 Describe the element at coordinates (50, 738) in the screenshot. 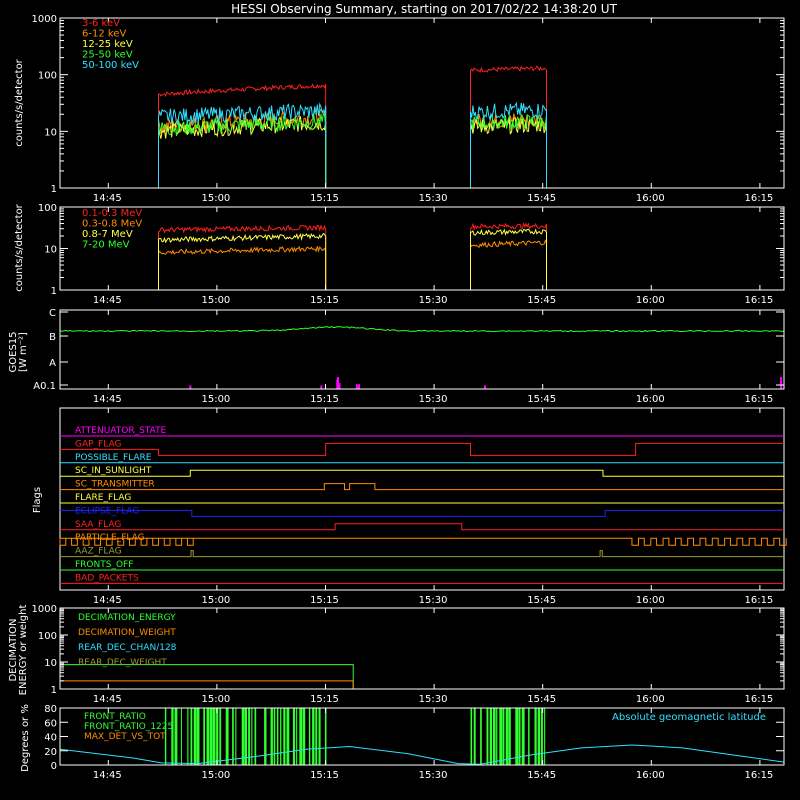

I see `panel-ratios-y-tick-label: 40` at that location.